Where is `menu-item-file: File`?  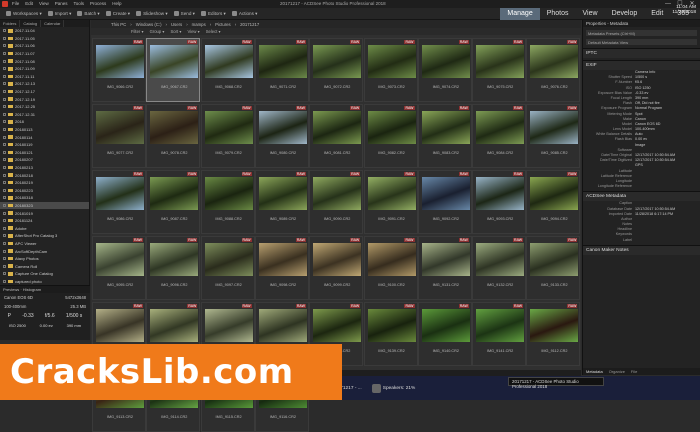 menu-item-file: File is located at coordinates (15, 3).